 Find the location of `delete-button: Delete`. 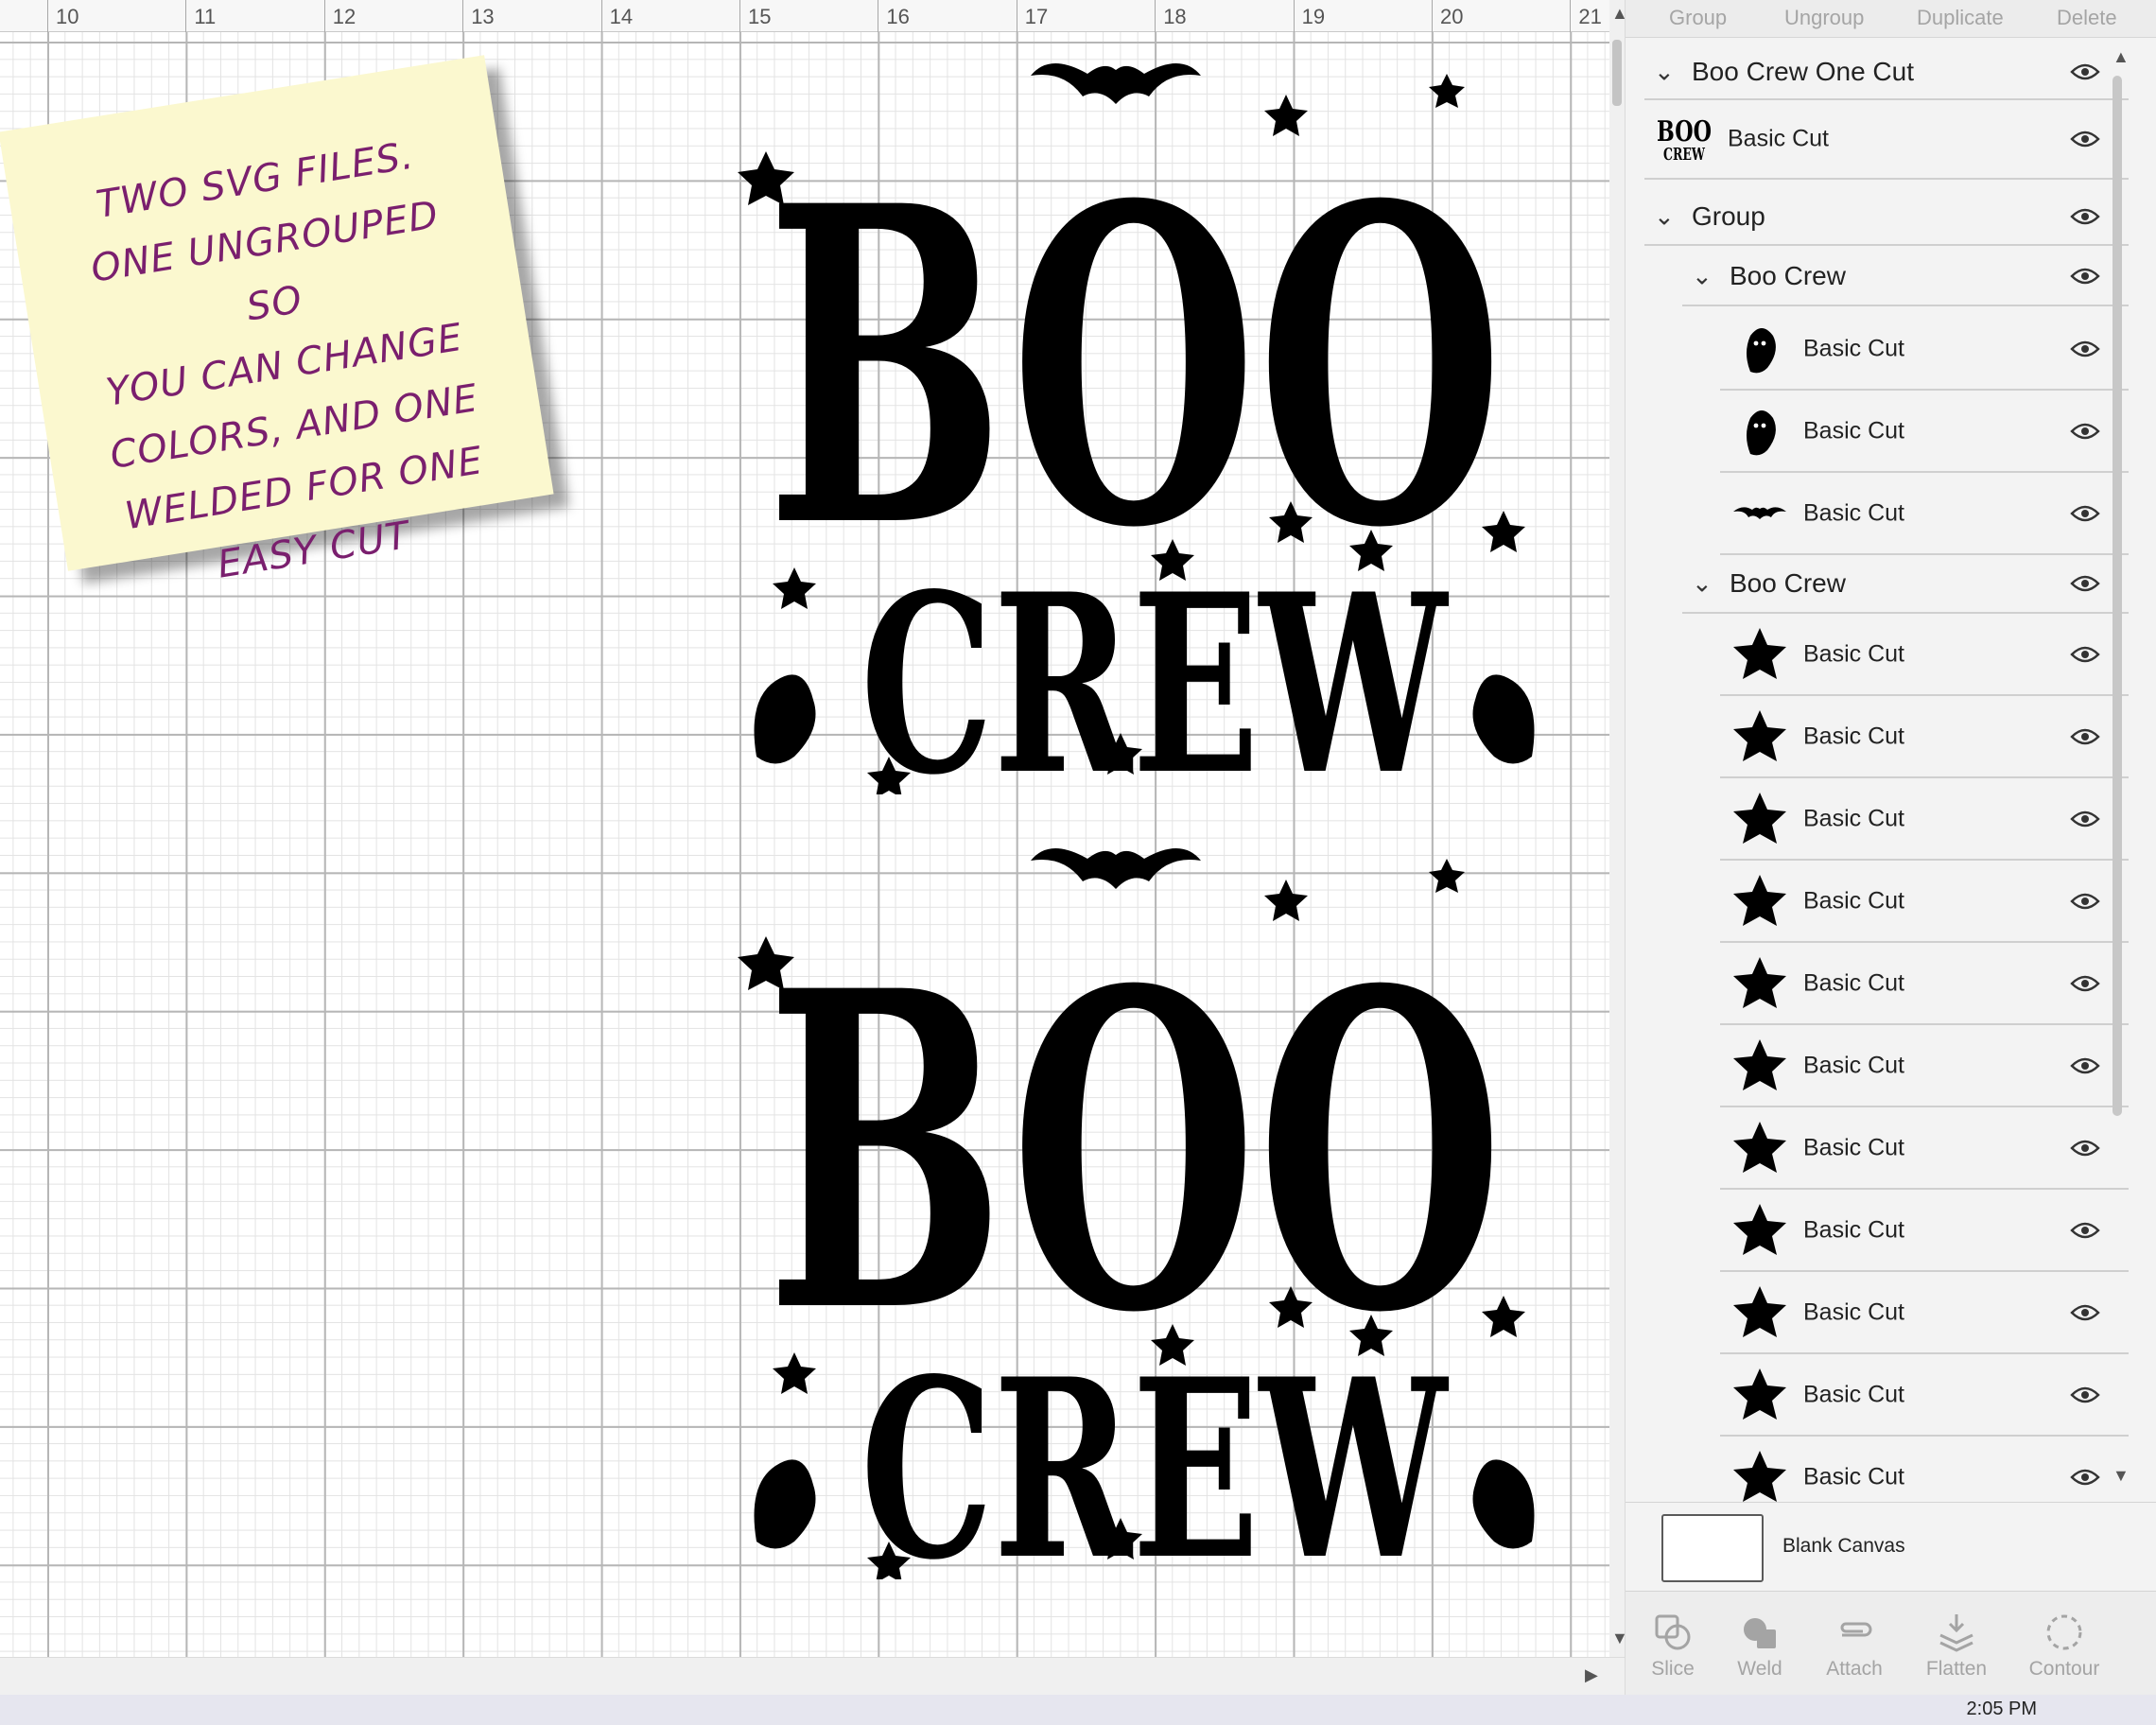

delete-button: Delete is located at coordinates (2087, 18).